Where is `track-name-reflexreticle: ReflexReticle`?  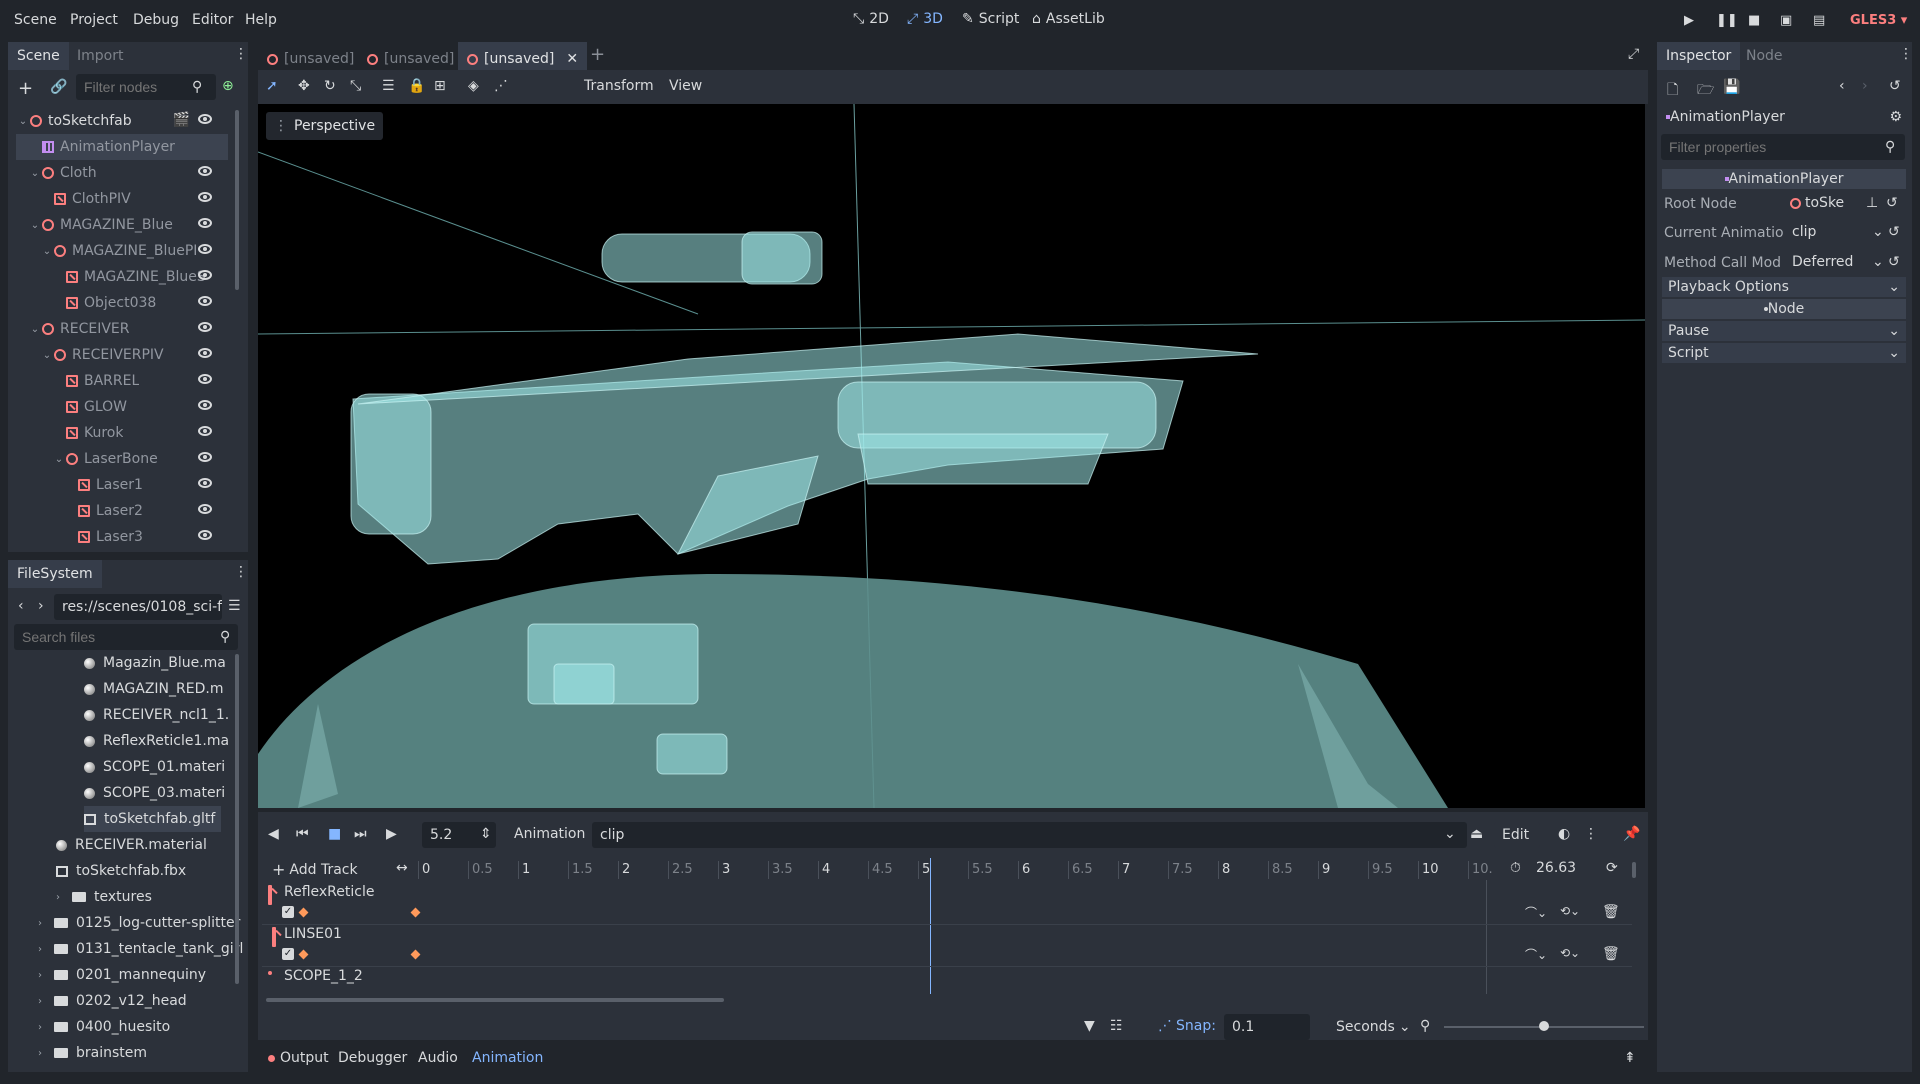
track-name-reflexreticle: ReflexReticle is located at coordinates (329, 892).